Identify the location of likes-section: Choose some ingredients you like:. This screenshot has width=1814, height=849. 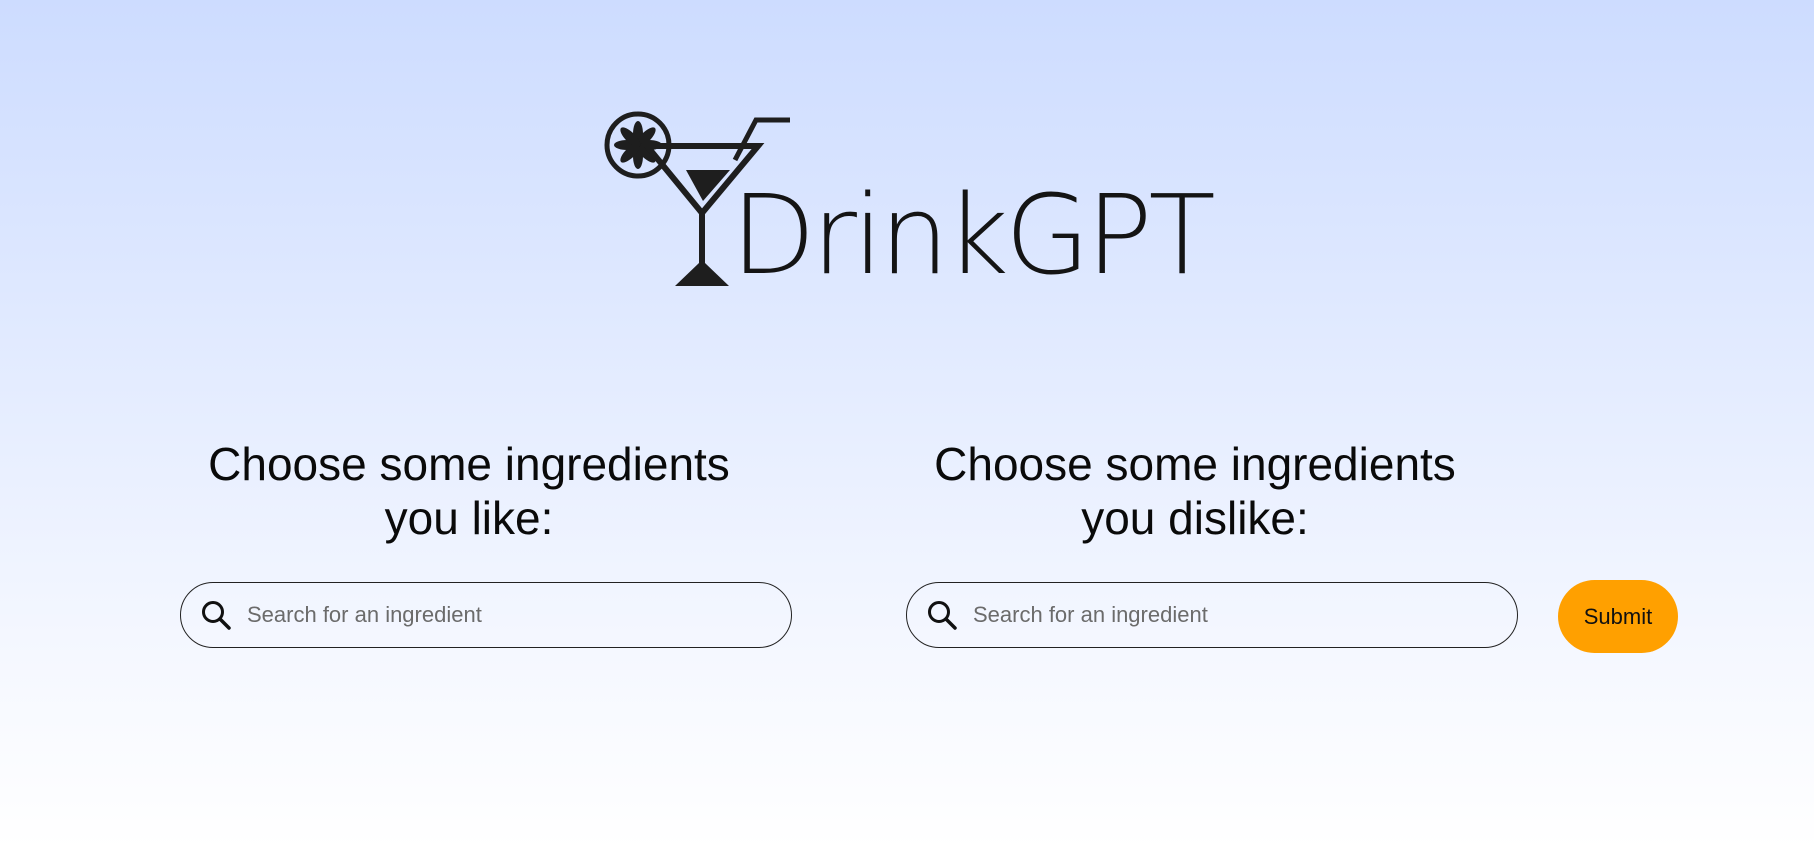
(488, 542).